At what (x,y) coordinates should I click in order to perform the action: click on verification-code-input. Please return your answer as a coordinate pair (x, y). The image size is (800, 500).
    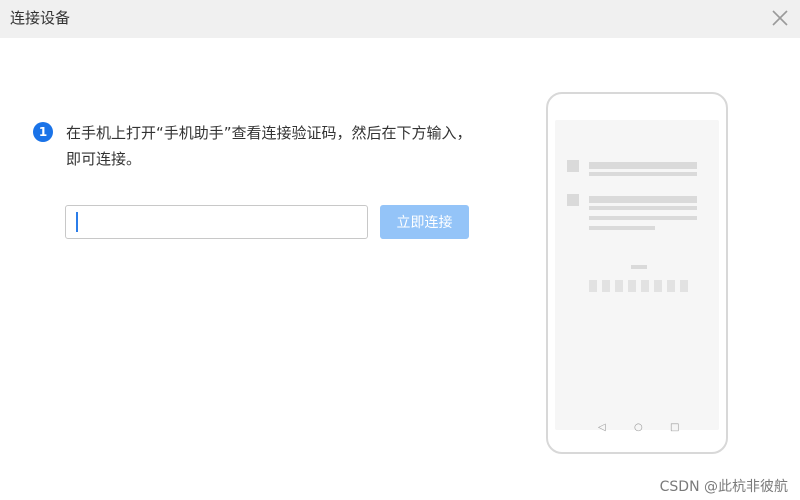
    Looking at the image, I should click on (216, 222).